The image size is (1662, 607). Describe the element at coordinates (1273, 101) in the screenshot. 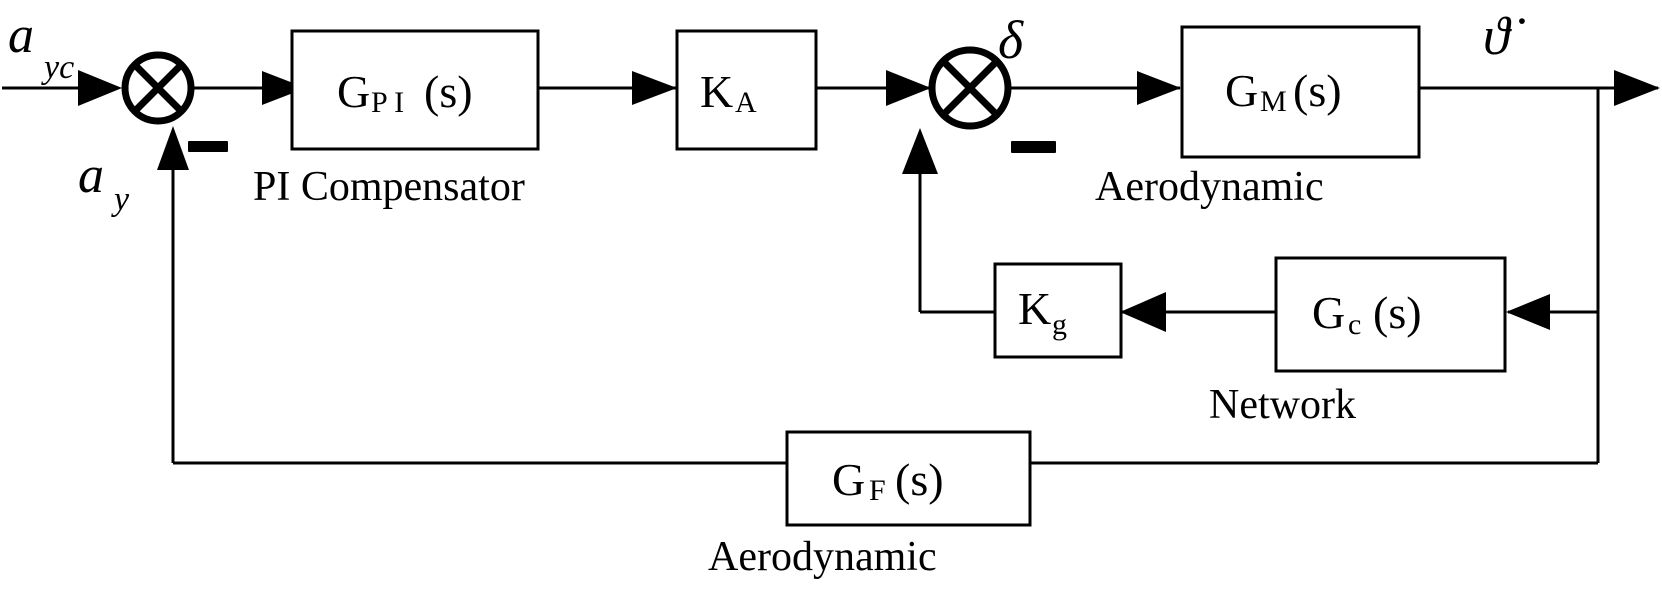

I see `block-gm-subscript: M` at that location.